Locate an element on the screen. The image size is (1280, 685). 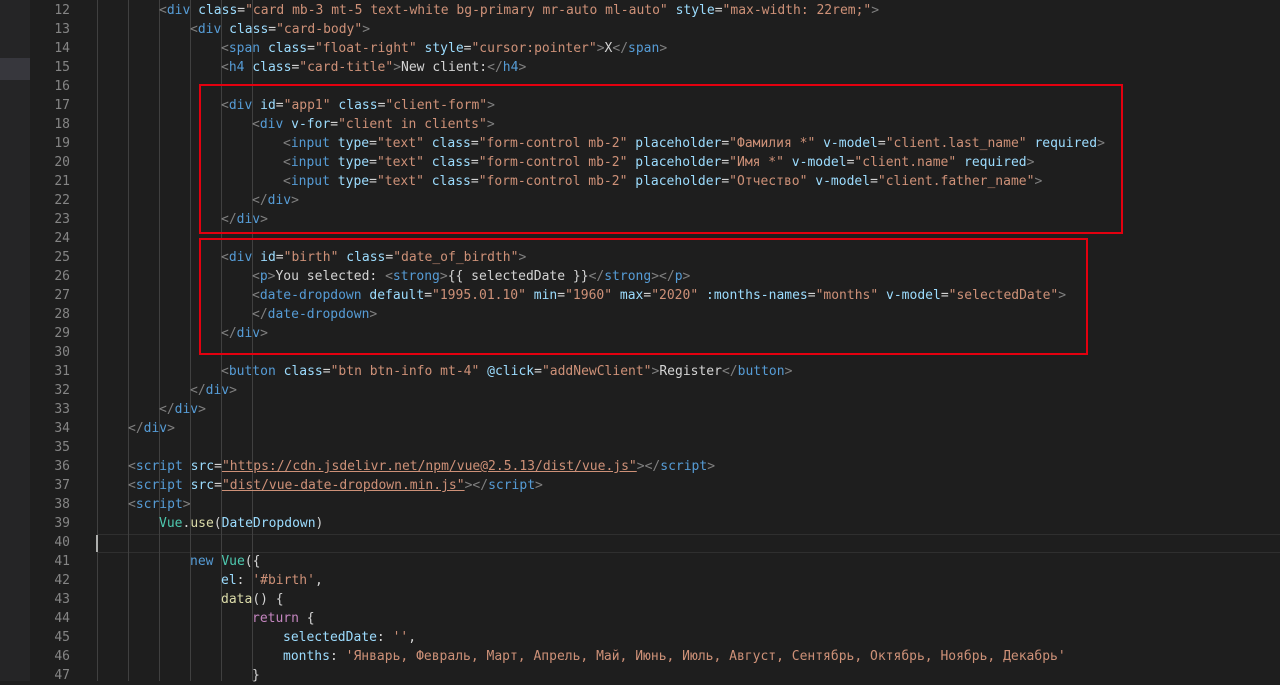
code-line: 43 data() { is located at coordinates (640, 599).